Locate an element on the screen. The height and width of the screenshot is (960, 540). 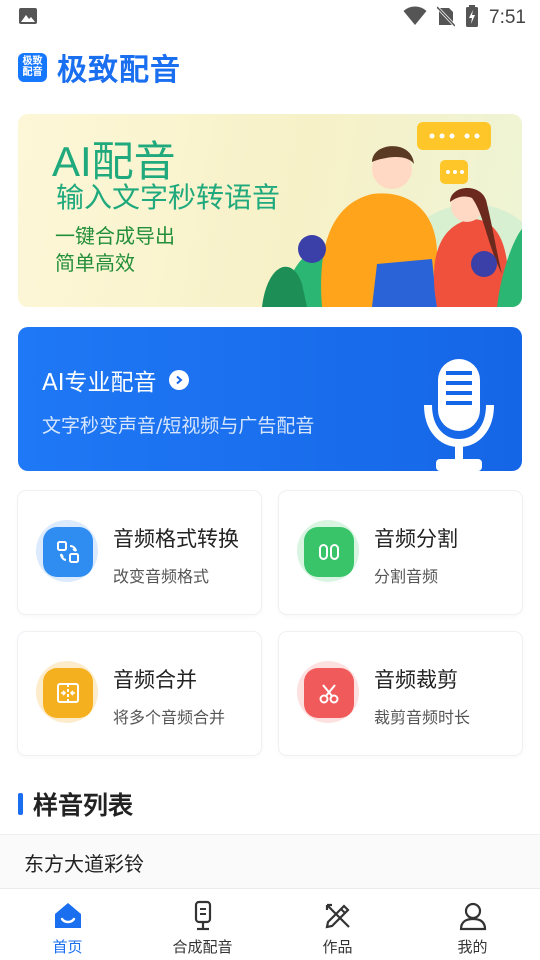
profile-icon is located at coordinates (473, 916).